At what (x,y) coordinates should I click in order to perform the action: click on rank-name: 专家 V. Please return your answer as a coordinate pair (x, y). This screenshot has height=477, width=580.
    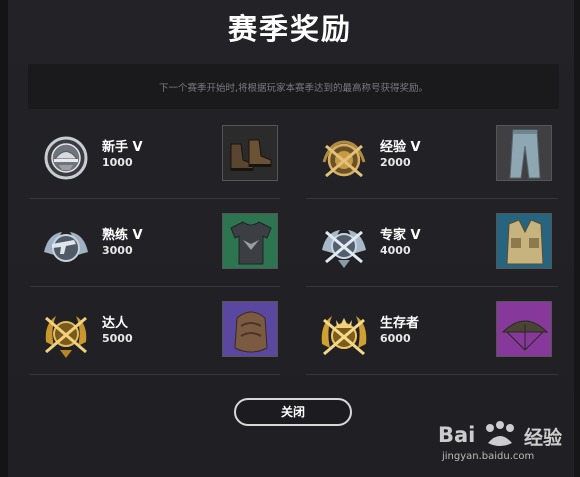
    Looking at the image, I should click on (400, 235).